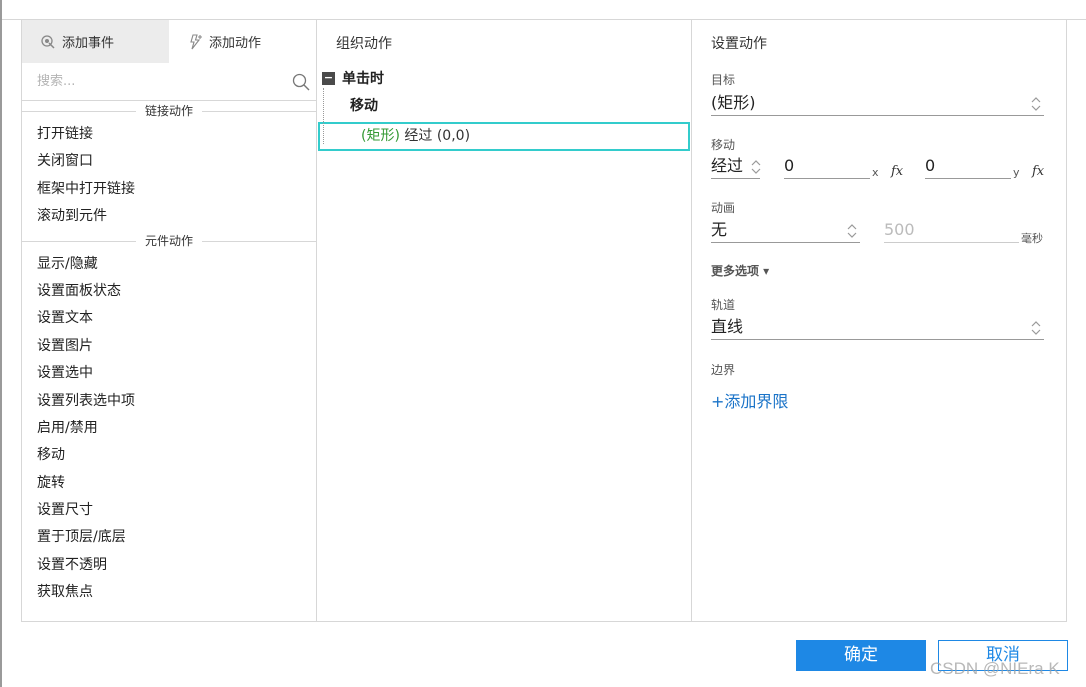 This screenshot has width=1086, height=687. I want to click on tree-connector, so click(323, 116).